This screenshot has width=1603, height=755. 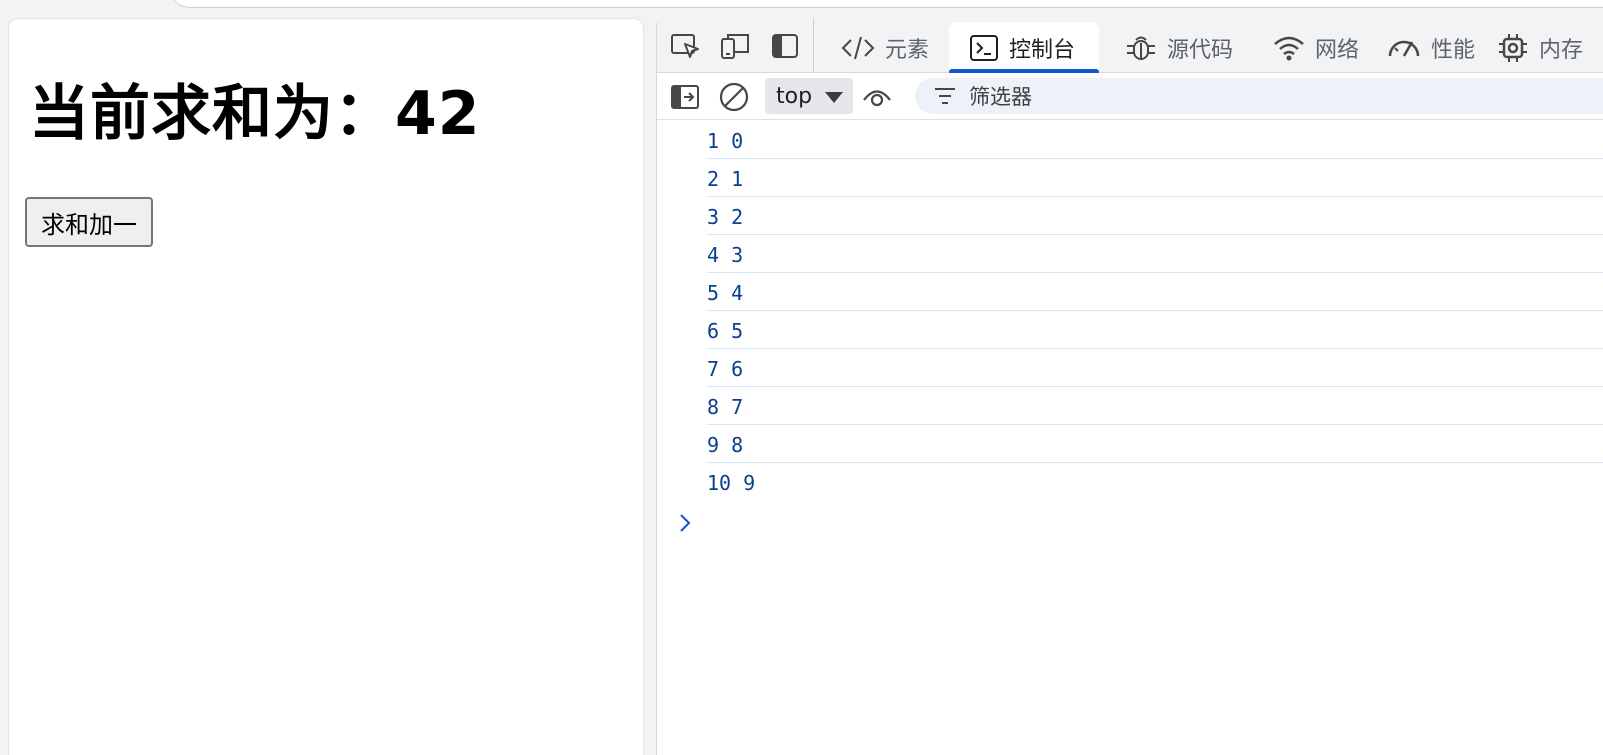 I want to click on console-message: 3 2, so click(x=1155, y=216).